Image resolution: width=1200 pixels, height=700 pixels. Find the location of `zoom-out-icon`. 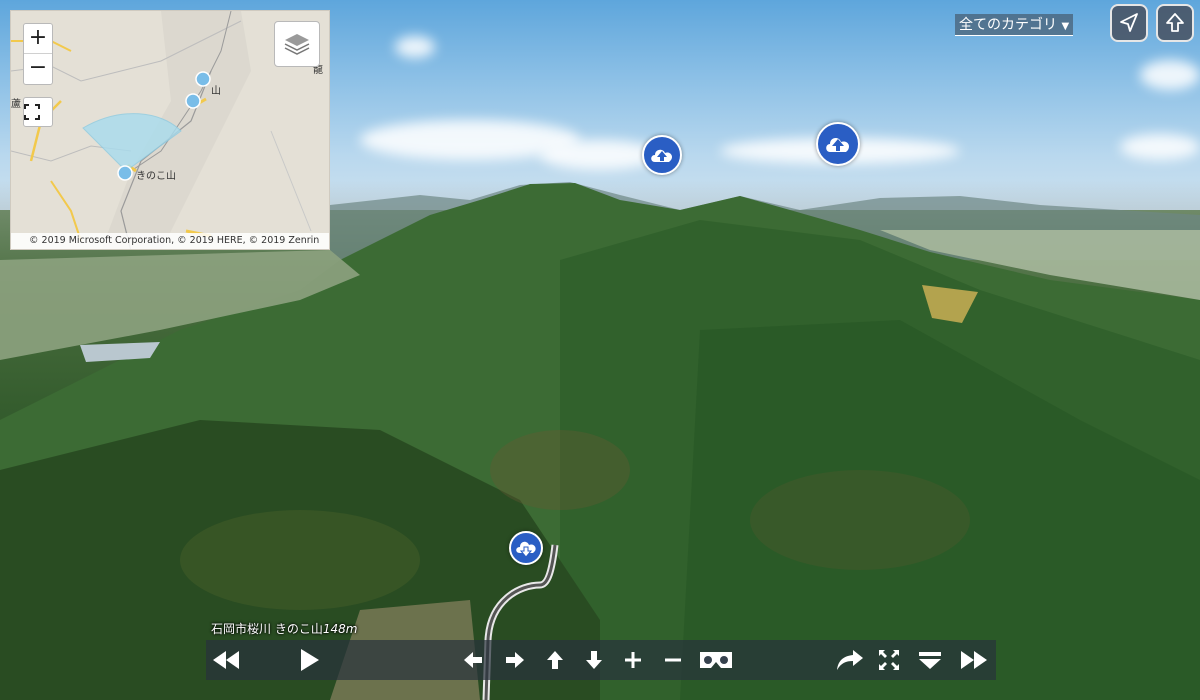

zoom-out-icon is located at coordinates (673, 660).